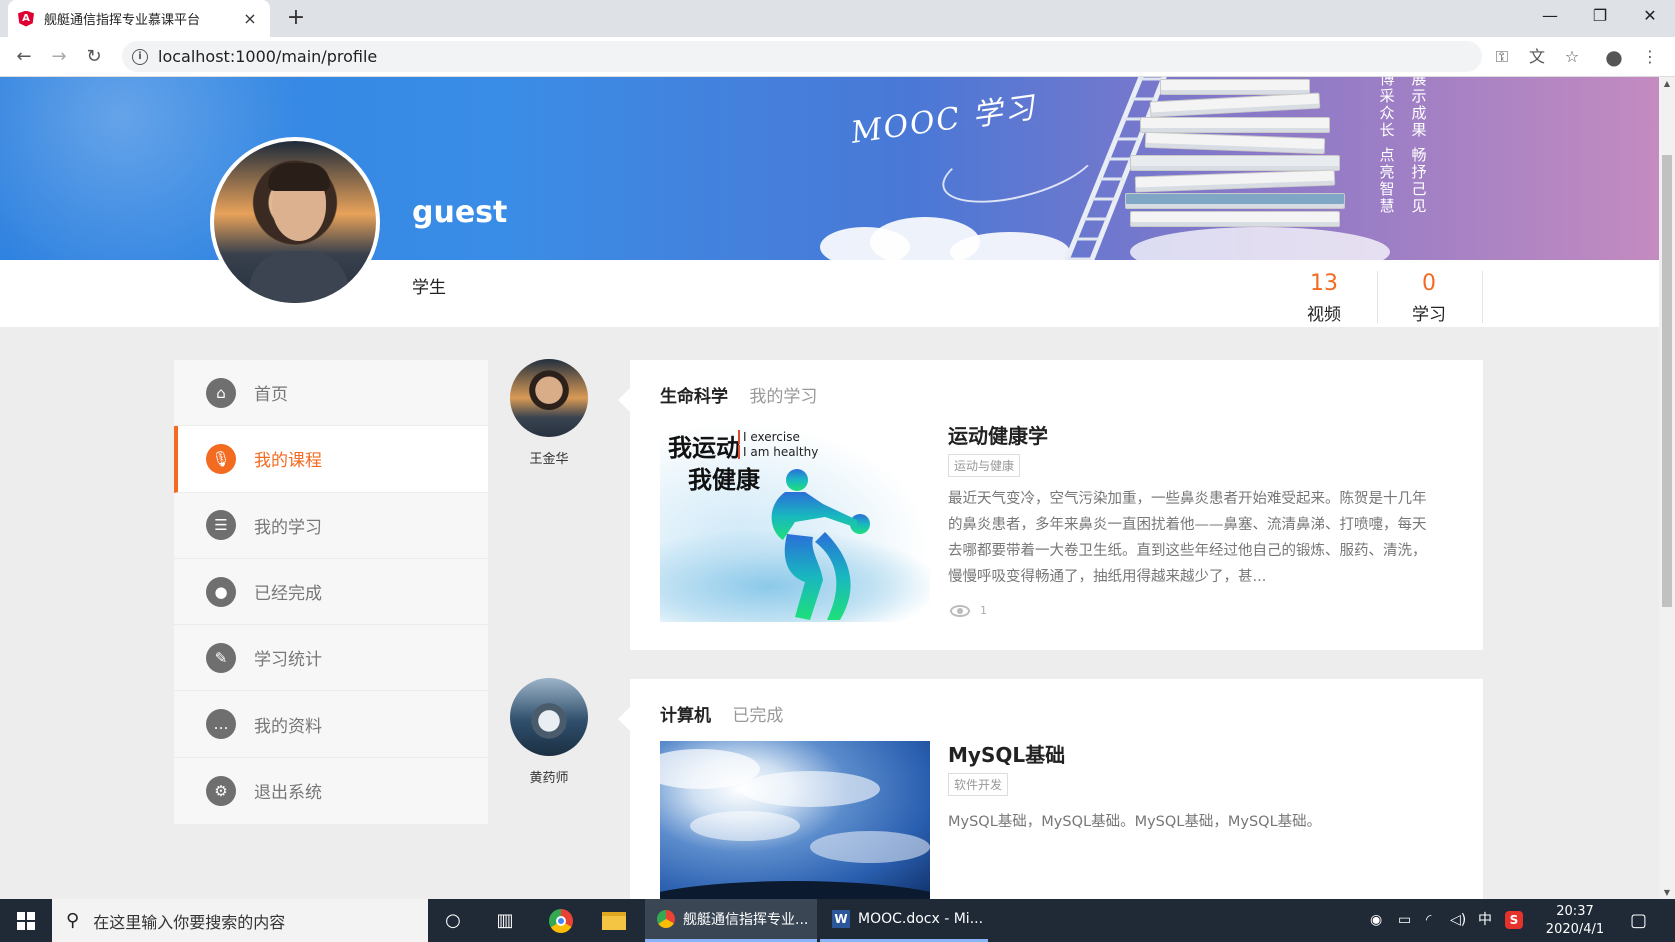 This screenshot has width=1675, height=942. Describe the element at coordinates (685, 716) in the screenshot. I see `course-category: 计算机` at that location.